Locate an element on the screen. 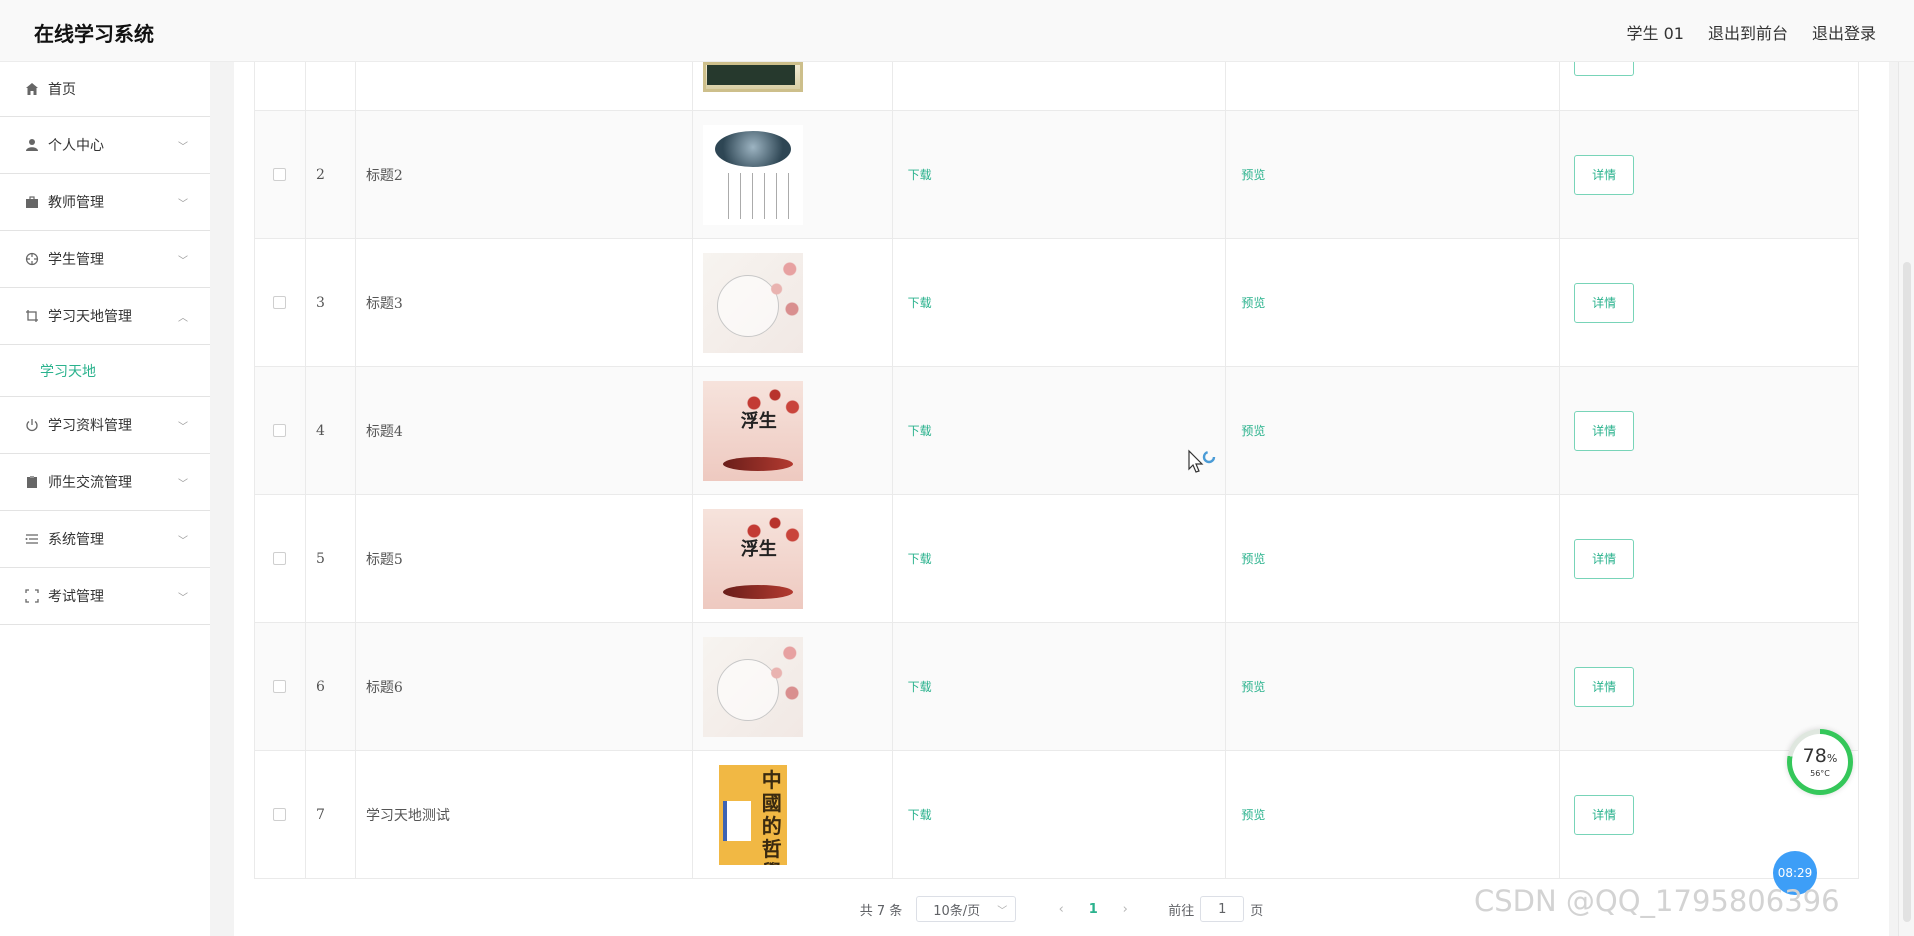 This screenshot has height=936, width=1914. row-title: 学习天地测试 is located at coordinates (524, 814).